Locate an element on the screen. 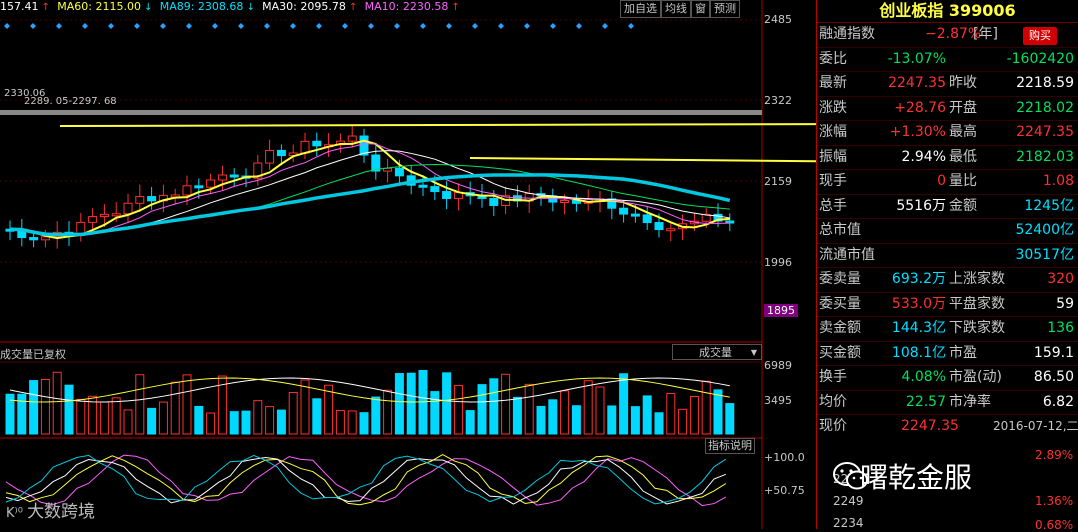  quote-row: 委买量 533.0万 平盘家数 59 is located at coordinates (947, 305).